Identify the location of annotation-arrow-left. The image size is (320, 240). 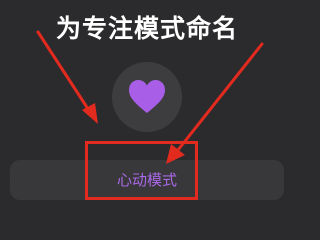
(67, 77).